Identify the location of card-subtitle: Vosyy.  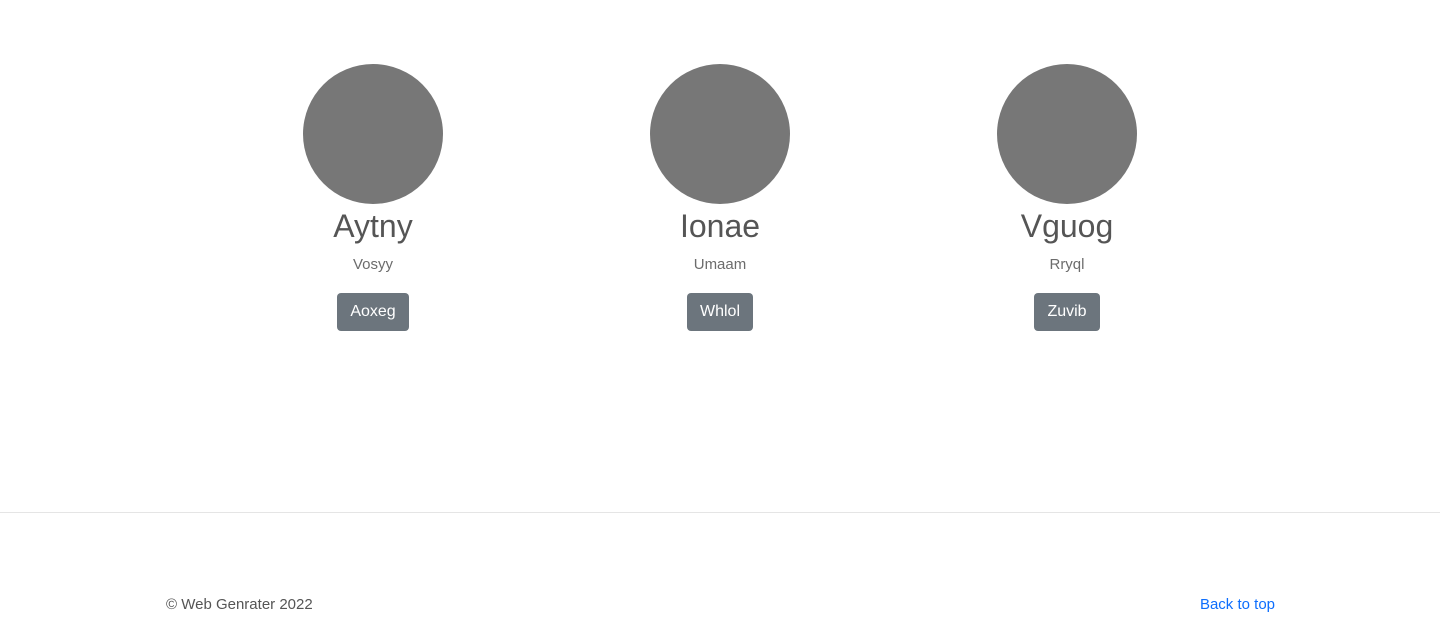
(373, 264).